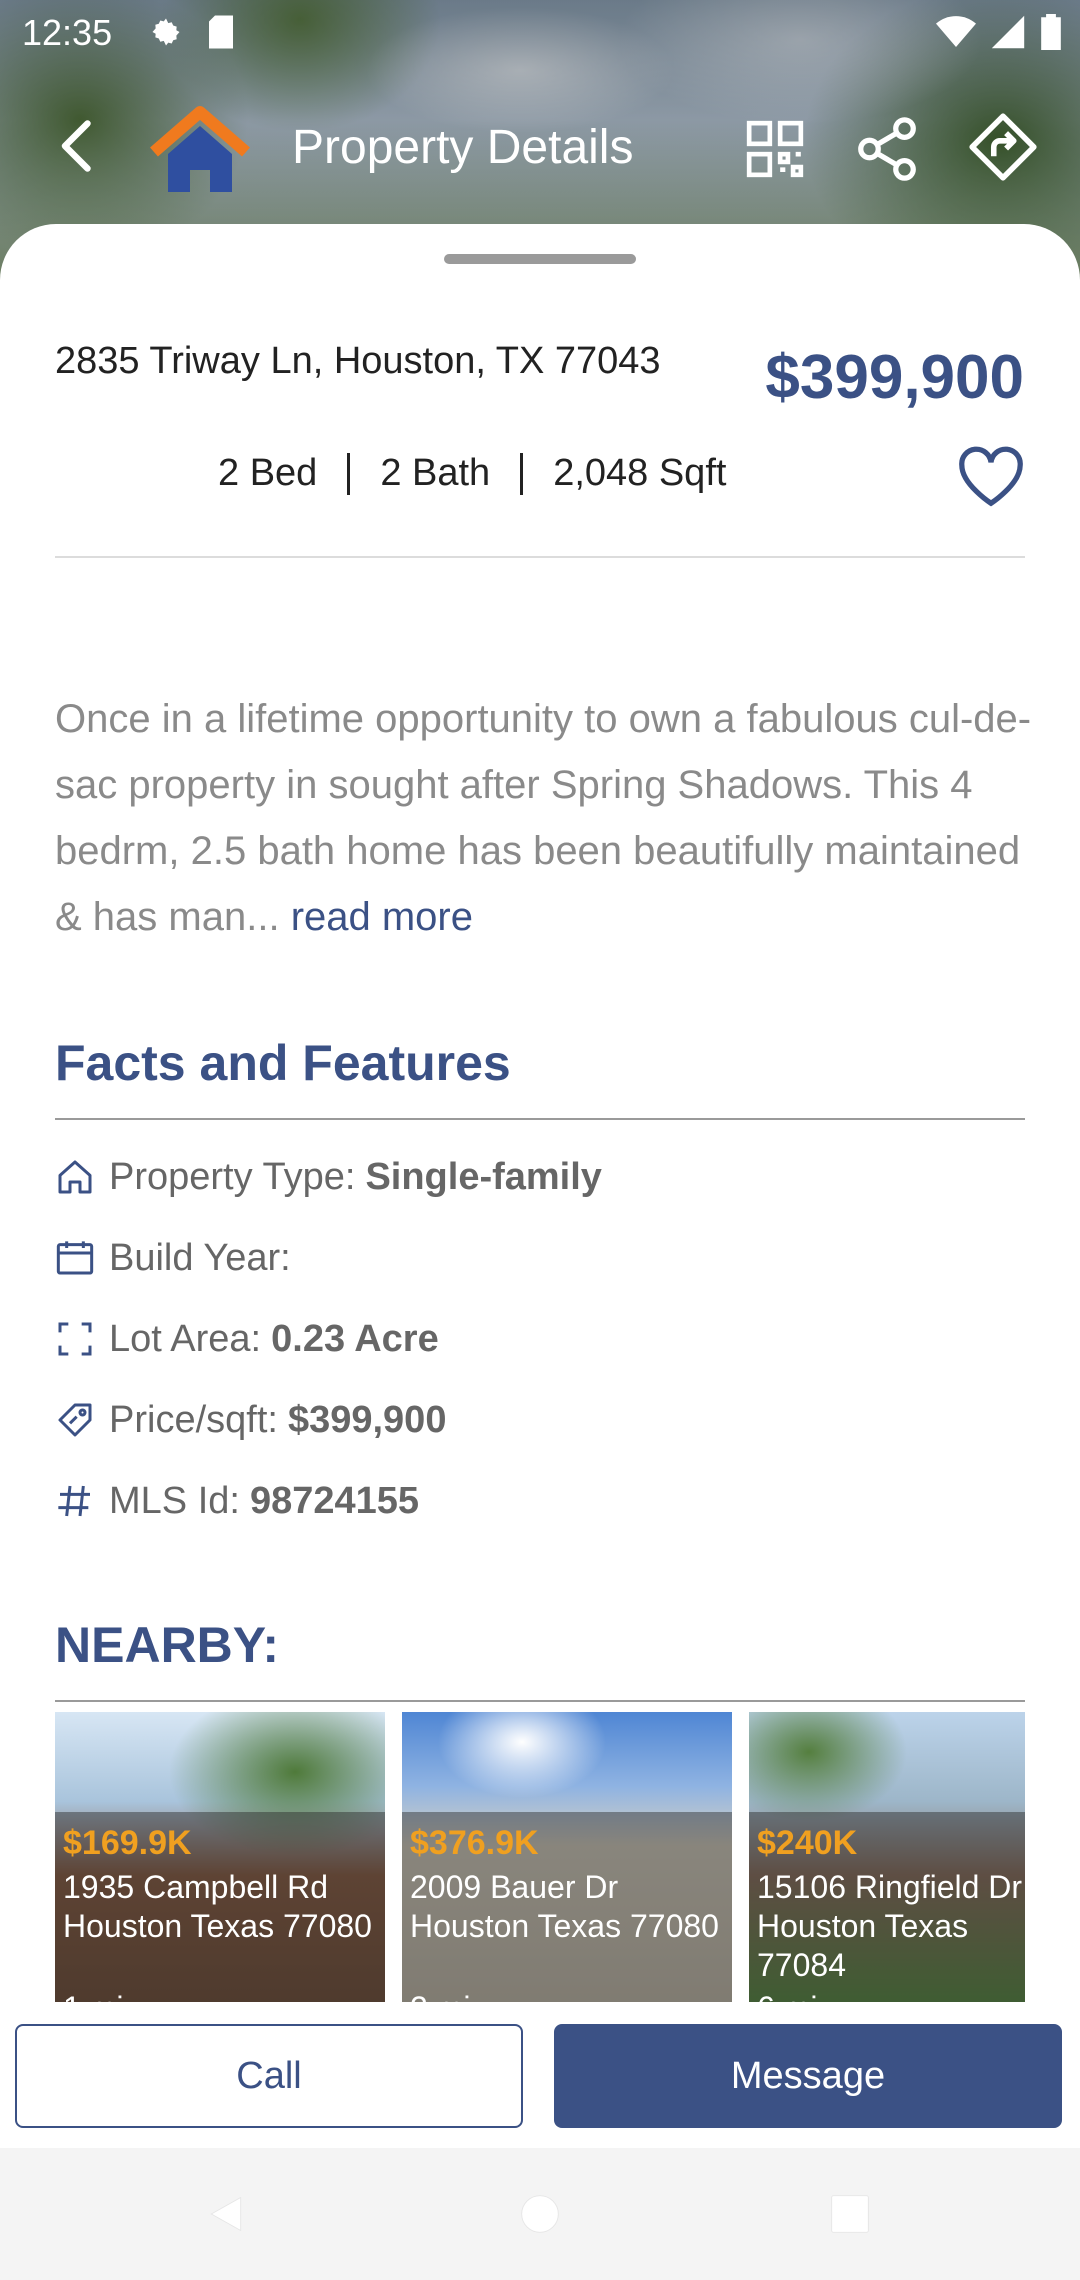  Describe the element at coordinates (850, 2214) in the screenshot. I see `nav-recents-icon` at that location.